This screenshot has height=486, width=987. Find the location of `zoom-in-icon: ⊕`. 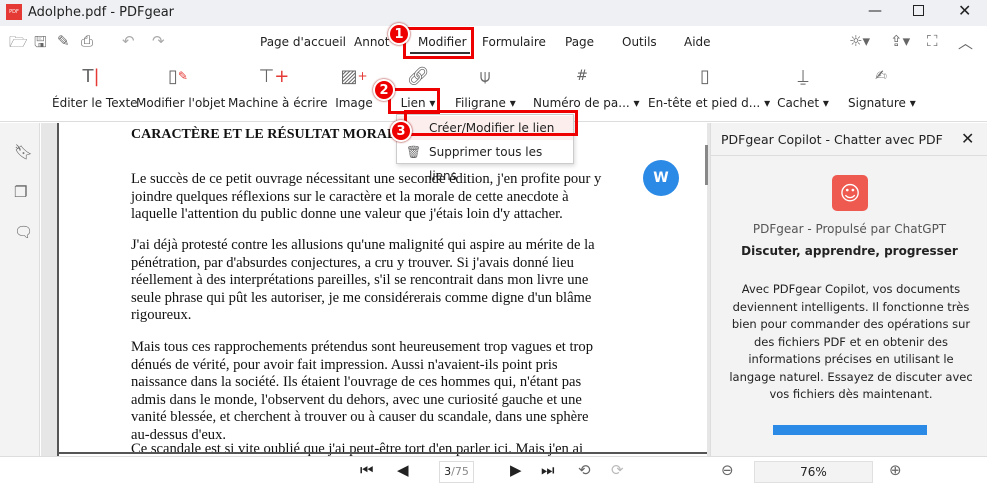

zoom-in-icon: ⊕ is located at coordinates (895, 470).